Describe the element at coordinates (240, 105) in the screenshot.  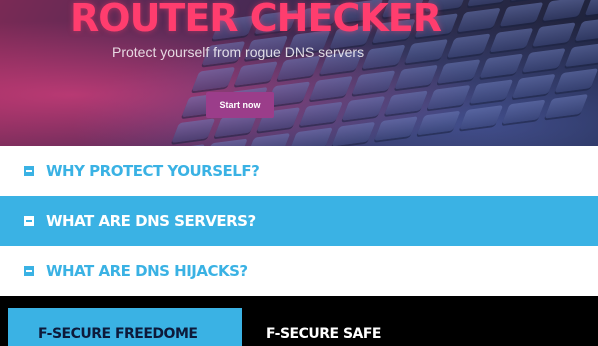
I see `start-now-button: Start now` at that location.